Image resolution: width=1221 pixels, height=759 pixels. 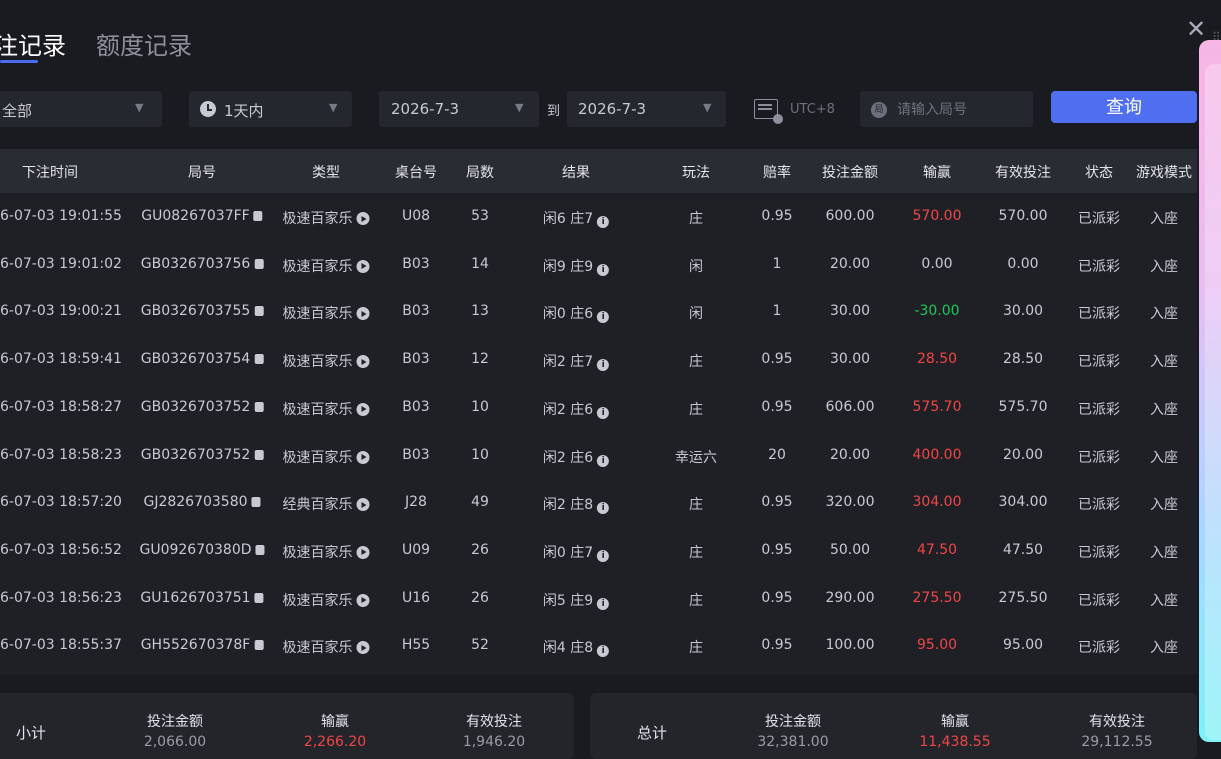 I want to click on cell-odds-text: 1, so click(x=777, y=311).